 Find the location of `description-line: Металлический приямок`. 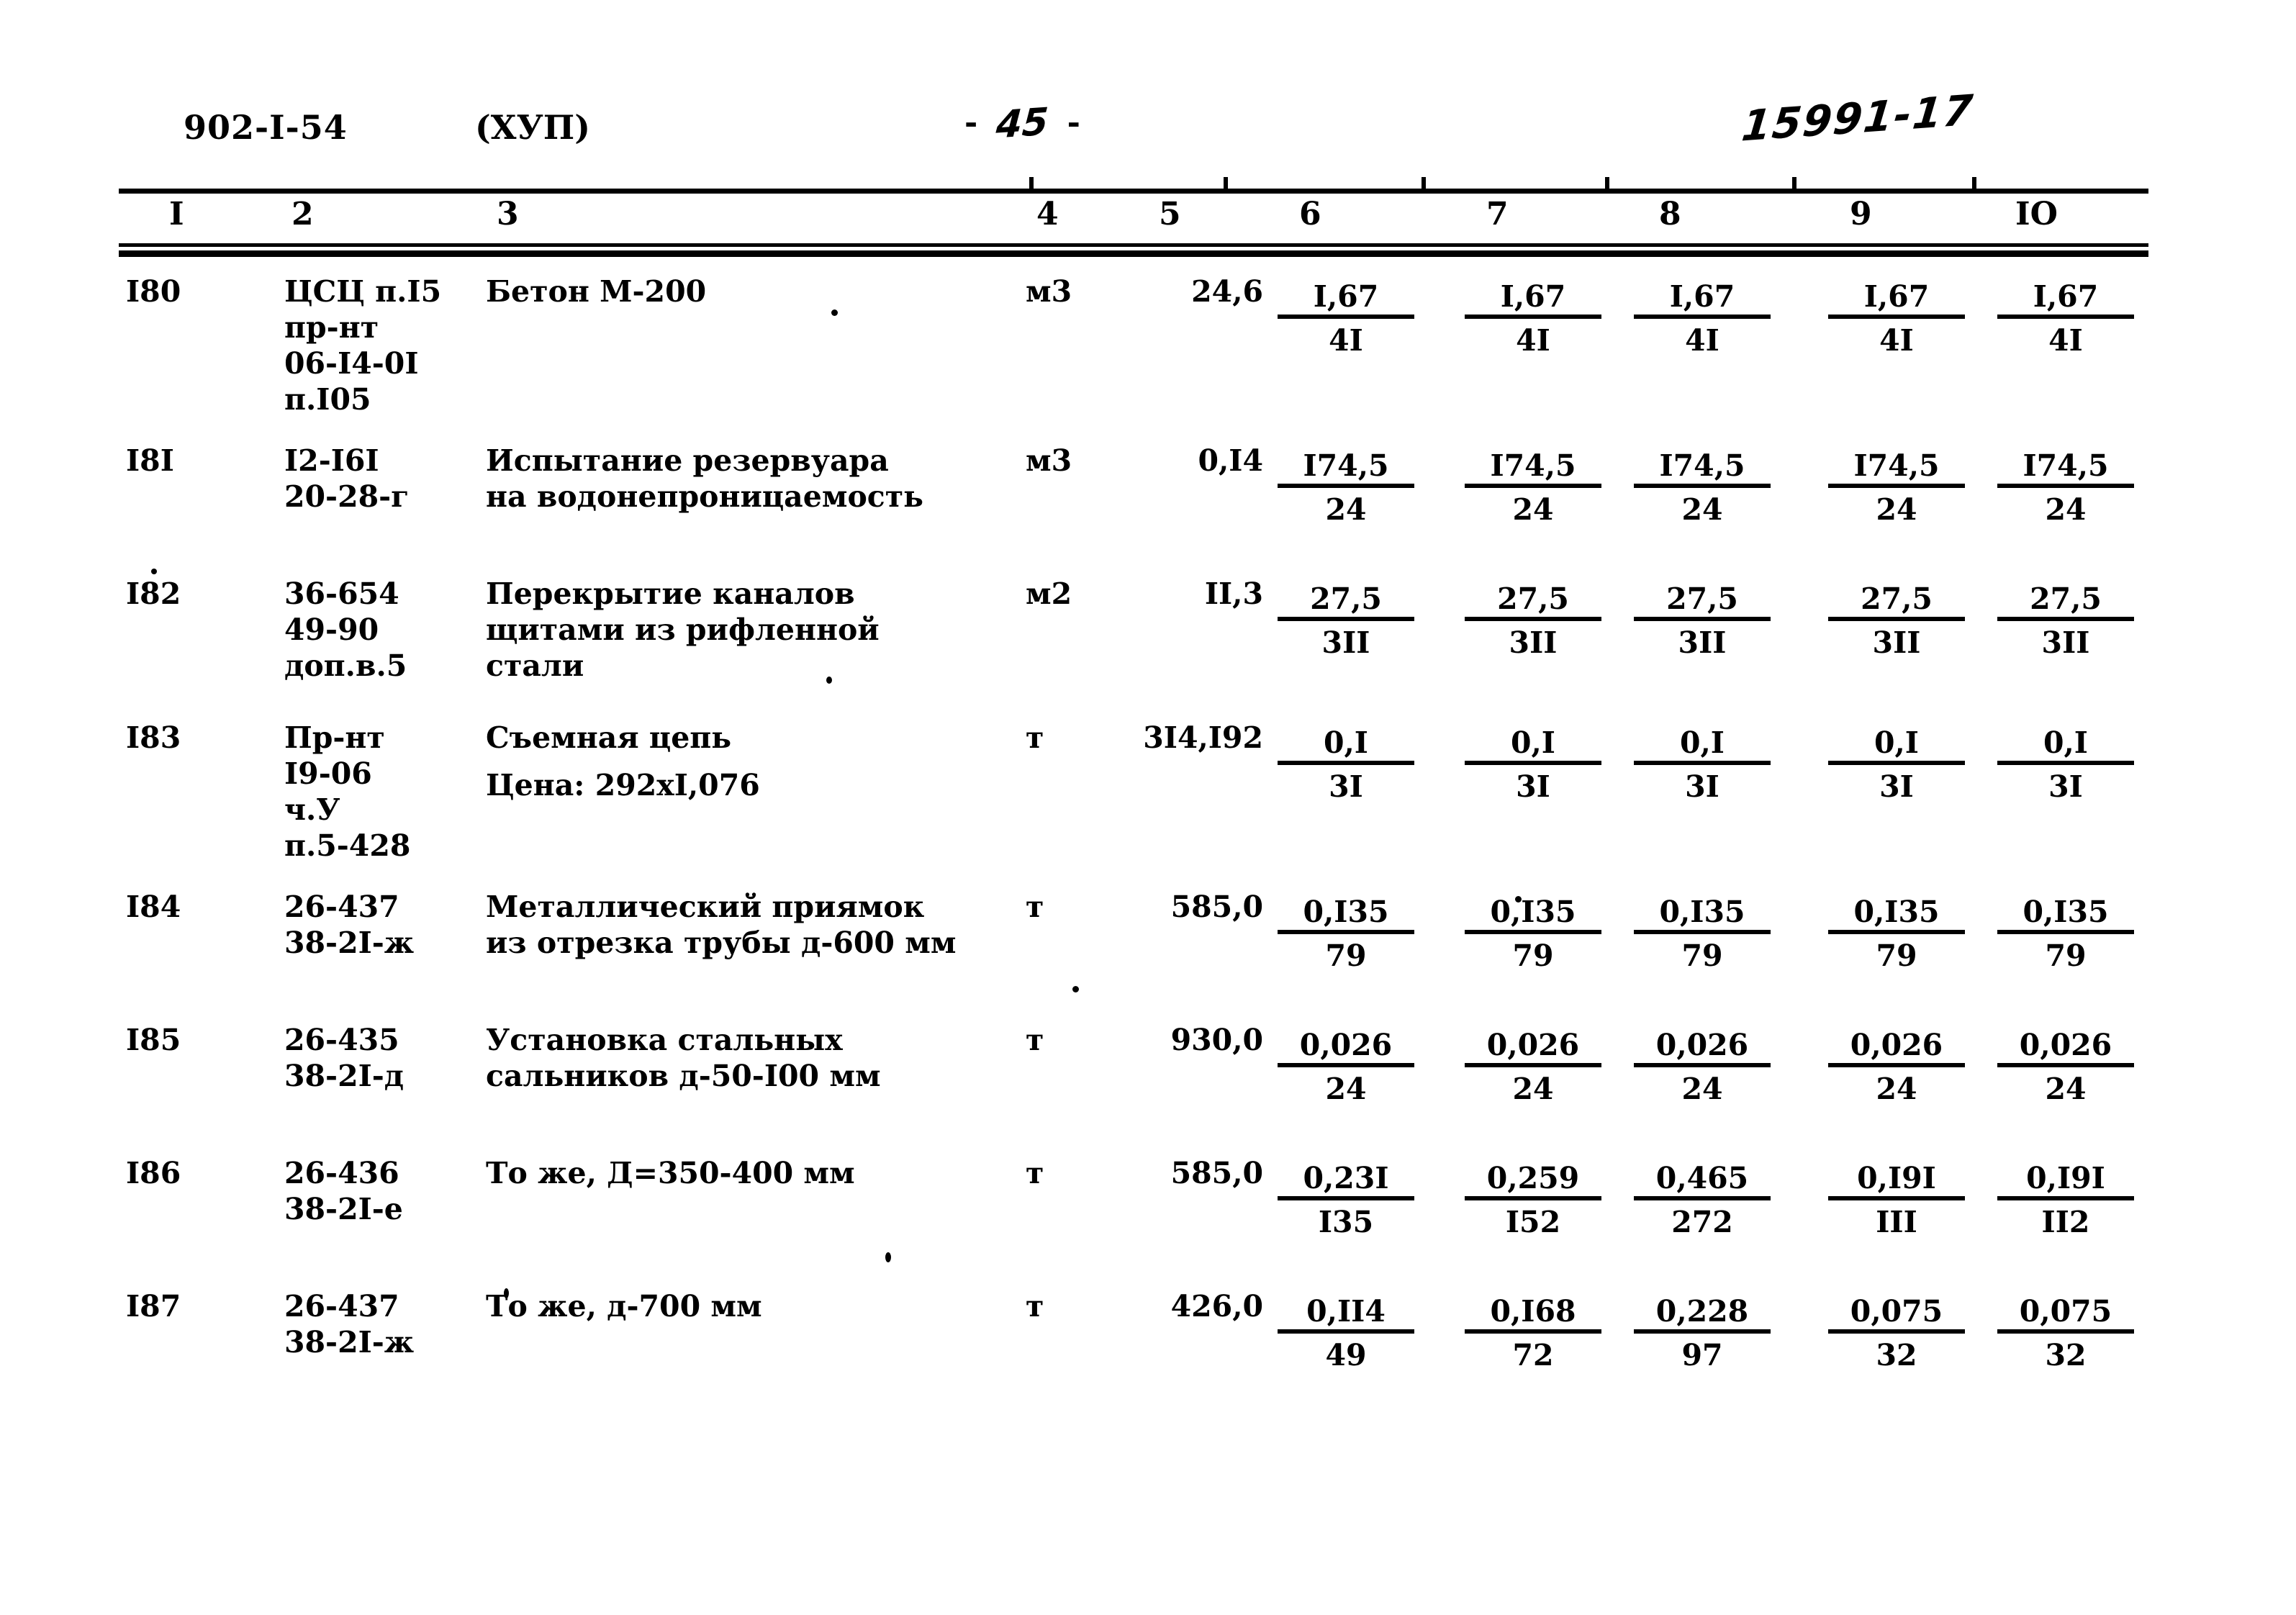

description-line: Металлический приямок is located at coordinates (705, 907).